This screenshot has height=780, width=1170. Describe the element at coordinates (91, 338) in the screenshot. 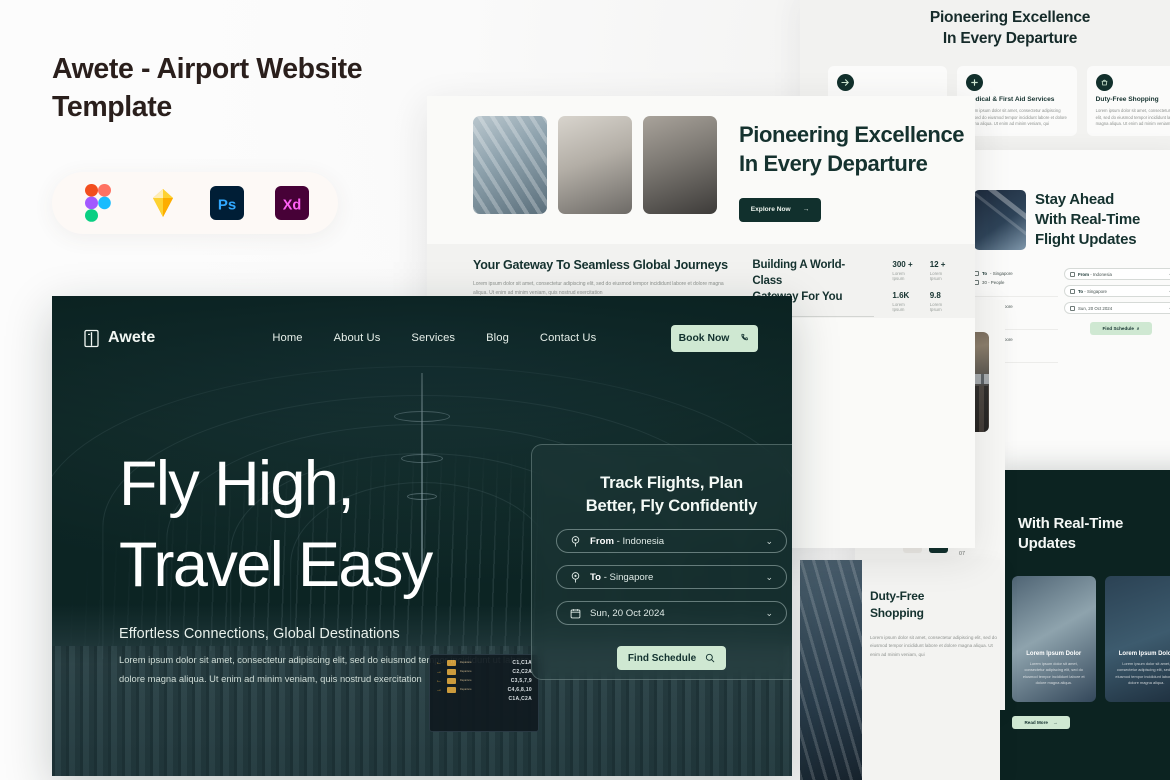

I see `book-icon` at that location.